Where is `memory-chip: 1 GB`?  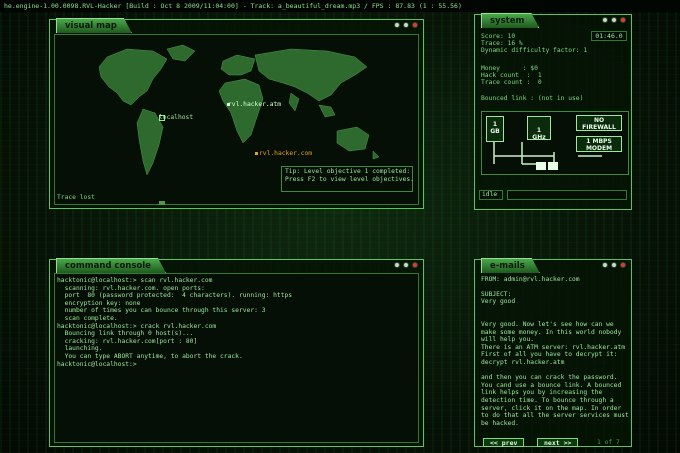
memory-chip: 1 GB is located at coordinates (495, 129).